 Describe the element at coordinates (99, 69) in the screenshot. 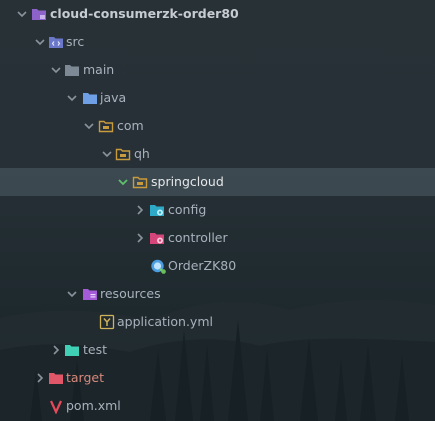

I see `tree-label-main: main` at that location.